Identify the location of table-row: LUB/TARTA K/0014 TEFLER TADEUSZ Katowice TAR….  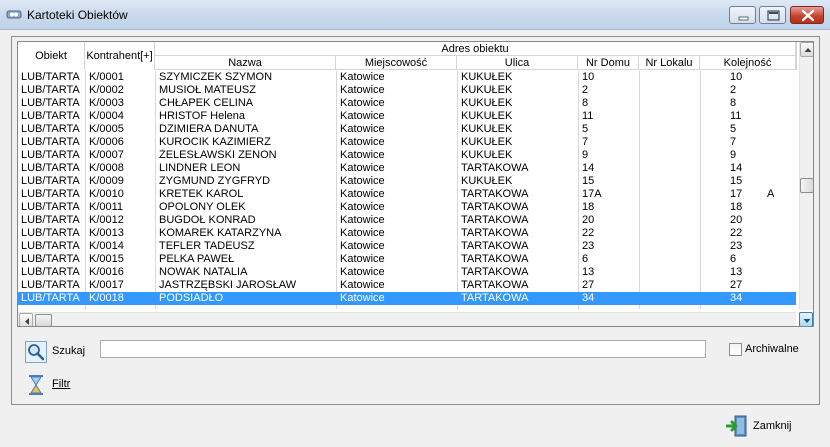
(407, 246).